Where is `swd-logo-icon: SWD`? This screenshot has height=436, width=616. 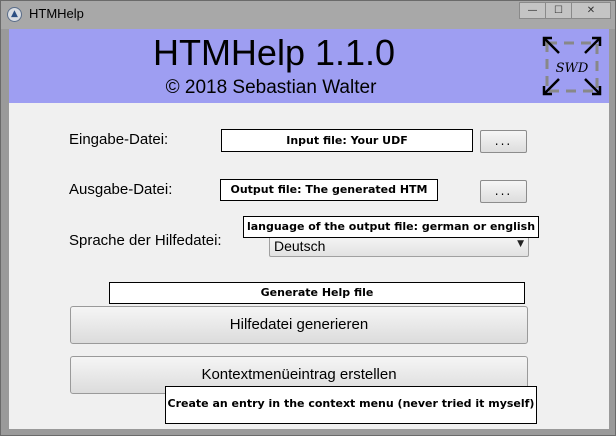
swd-logo-icon: SWD is located at coordinates (572, 66).